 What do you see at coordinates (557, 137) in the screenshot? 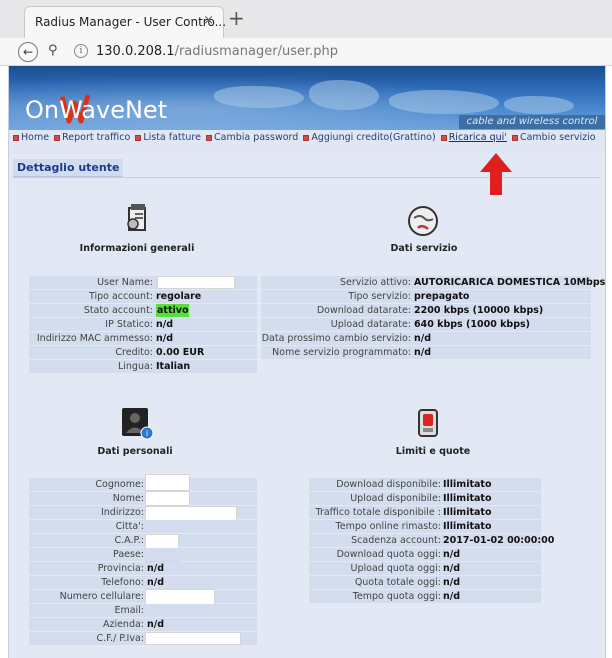
I see `nav-label: Cambio servizio` at bounding box center [557, 137].